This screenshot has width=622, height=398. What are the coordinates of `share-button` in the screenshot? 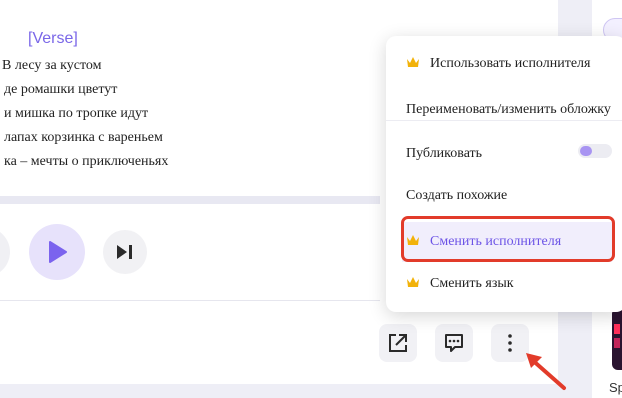 It's located at (398, 343).